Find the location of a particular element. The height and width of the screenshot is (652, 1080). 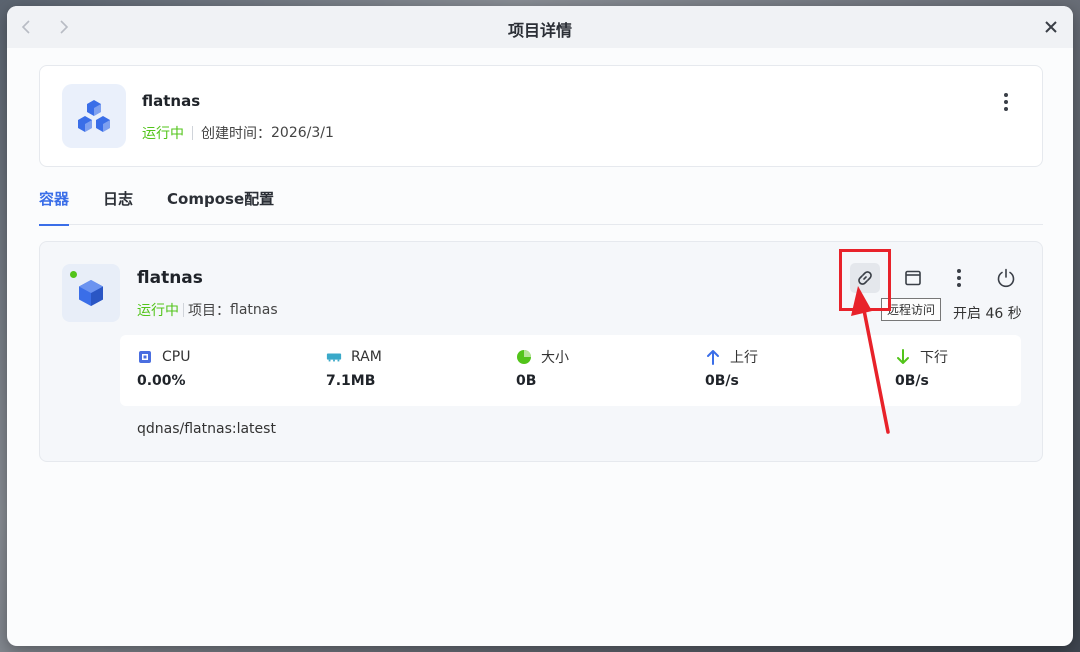

project-value: flatnas is located at coordinates (254, 310).